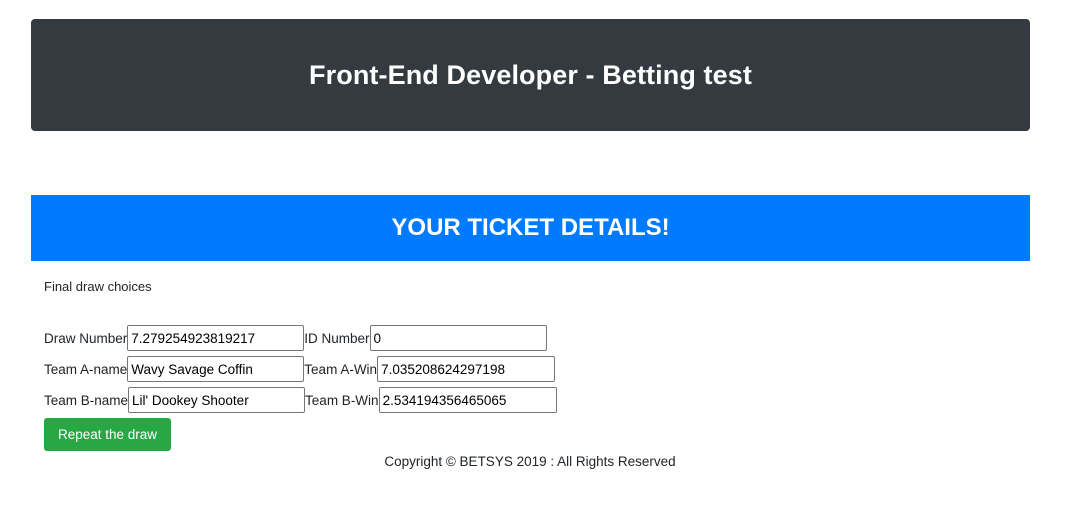  I want to click on final-draw-subtitle: Final draw choices, so click(98, 286).